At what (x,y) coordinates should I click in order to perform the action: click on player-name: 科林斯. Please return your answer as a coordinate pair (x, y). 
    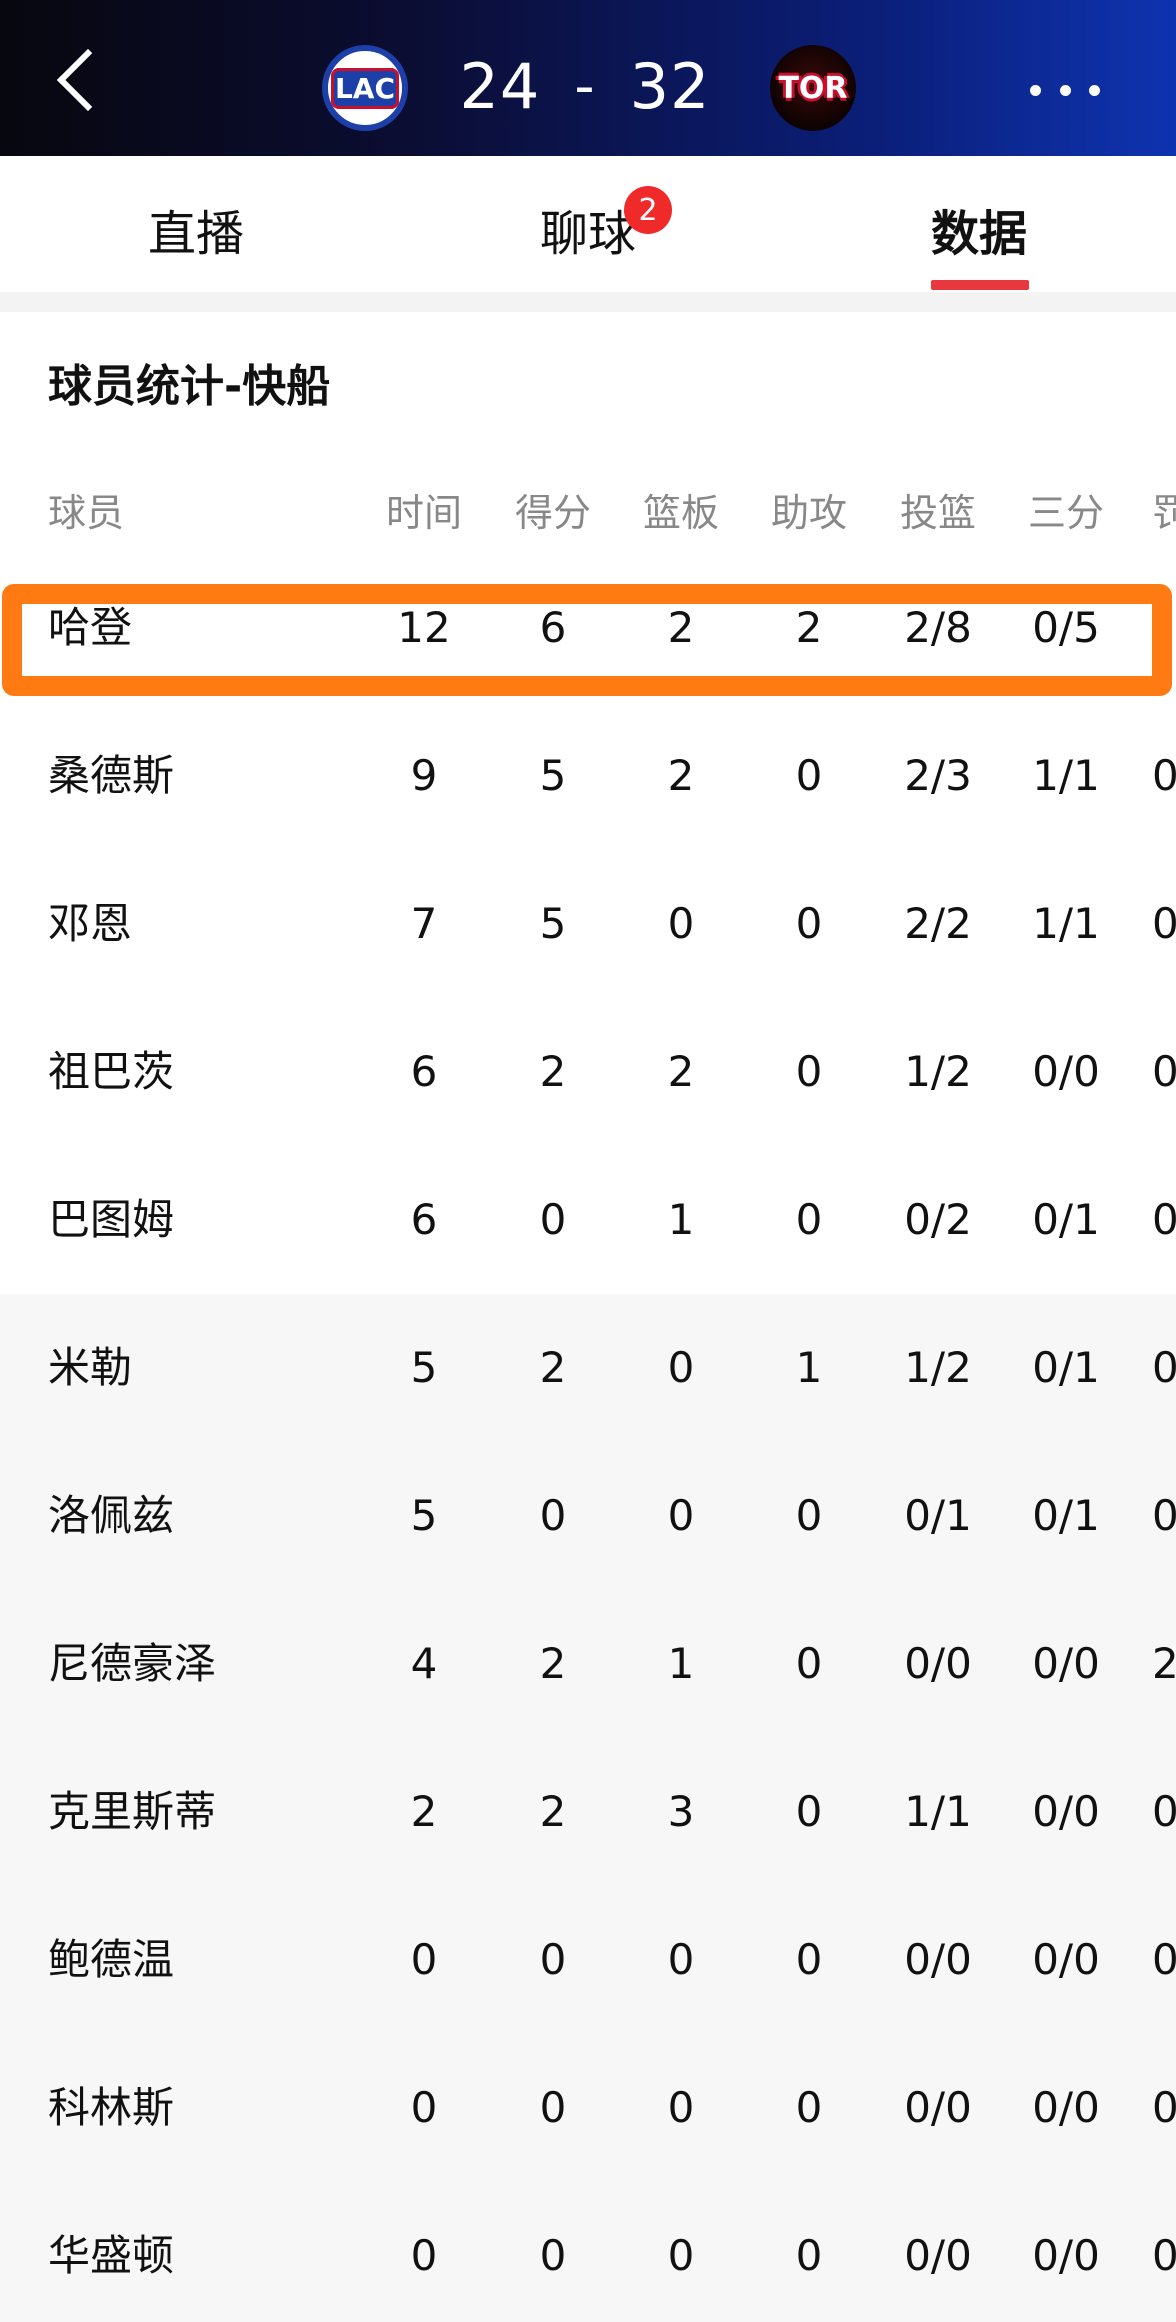
    Looking at the image, I should click on (111, 2108).